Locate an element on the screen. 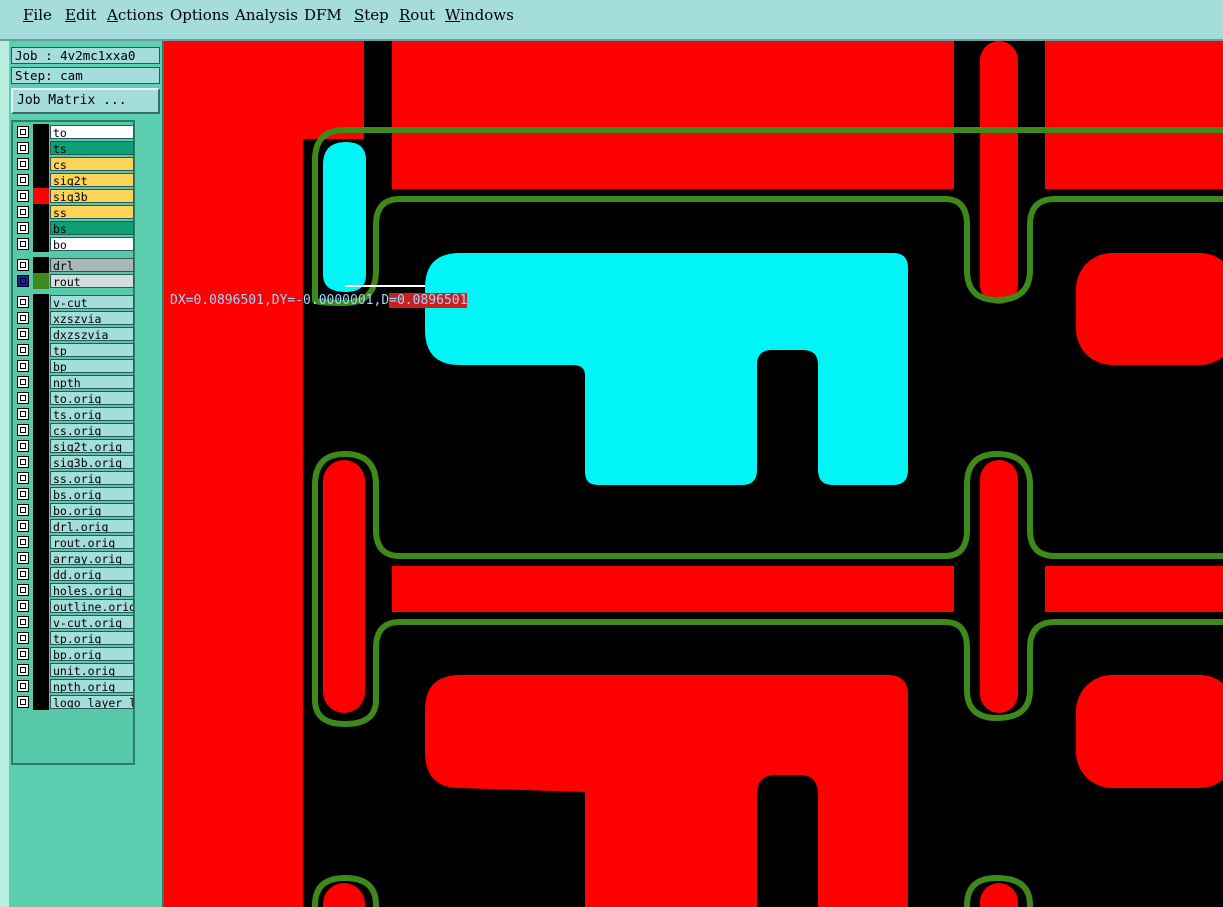 The height and width of the screenshot is (907, 1223). layer-name: ts is located at coordinates (92, 148).